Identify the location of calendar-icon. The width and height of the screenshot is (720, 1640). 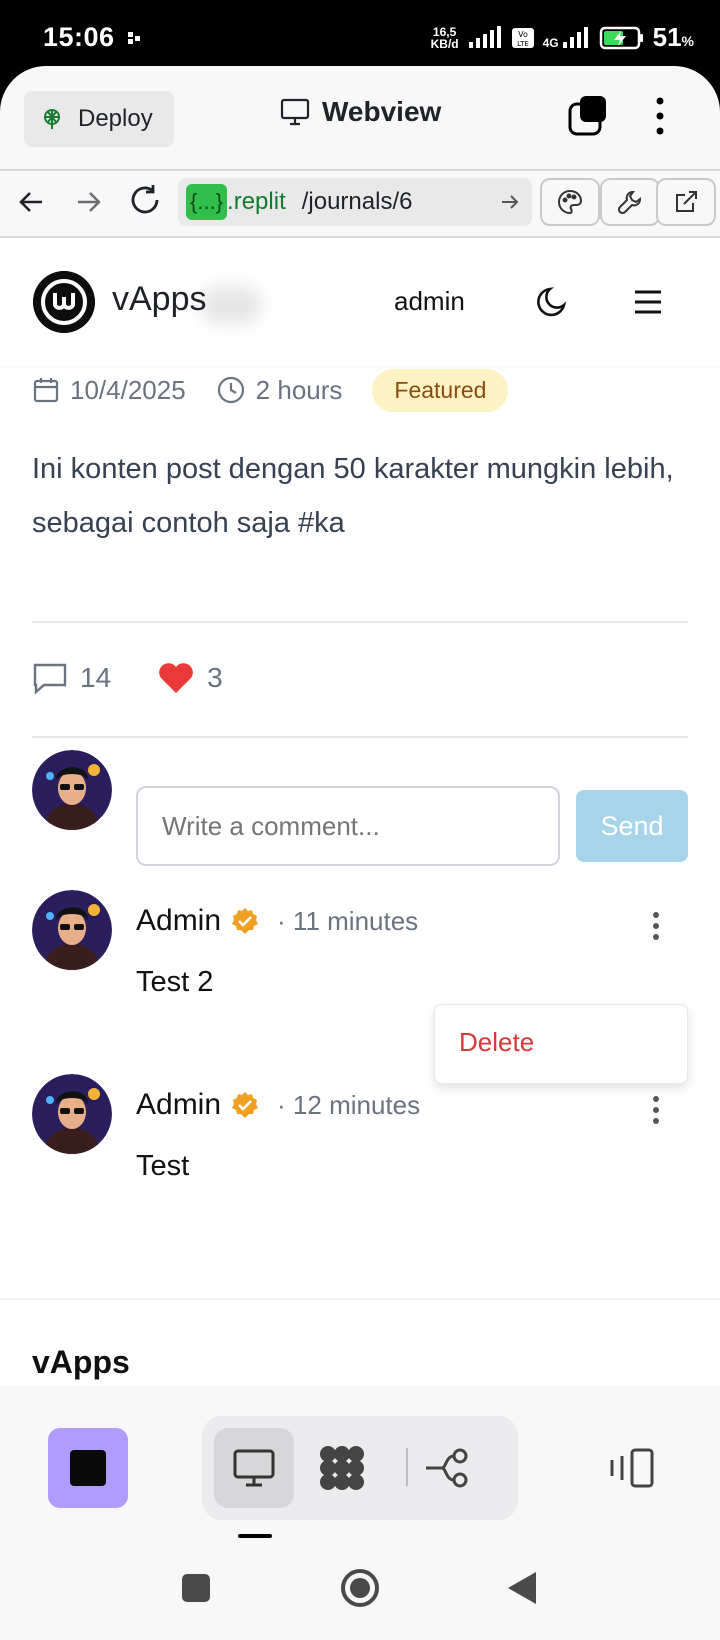
(46, 390).